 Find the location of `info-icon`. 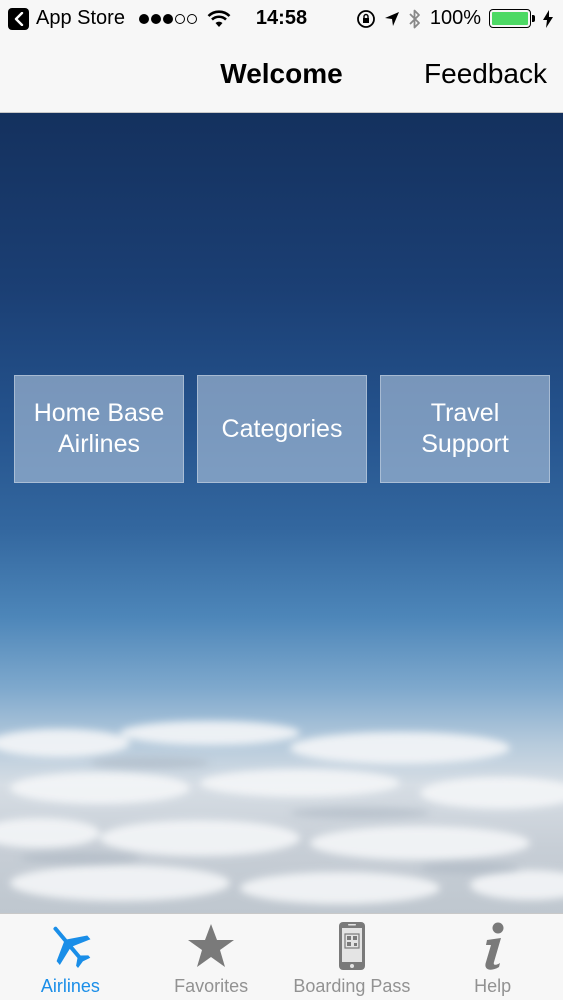

info-icon is located at coordinates (493, 946).